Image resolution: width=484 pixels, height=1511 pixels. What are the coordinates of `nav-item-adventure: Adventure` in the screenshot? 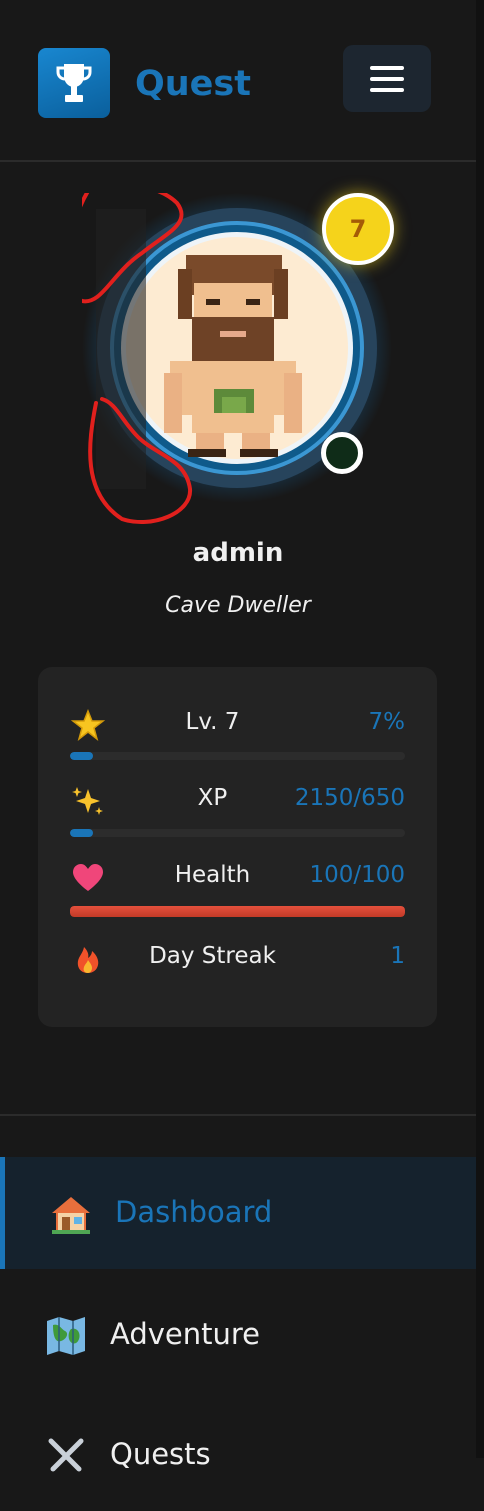 It's located at (238, 1335).